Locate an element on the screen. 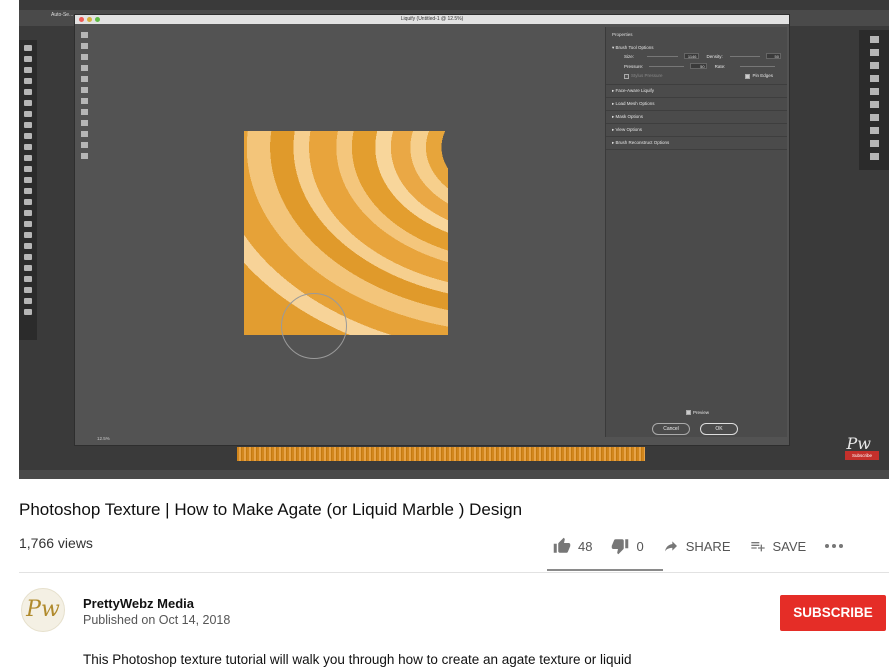  save-label: SAVE is located at coordinates (789, 546).